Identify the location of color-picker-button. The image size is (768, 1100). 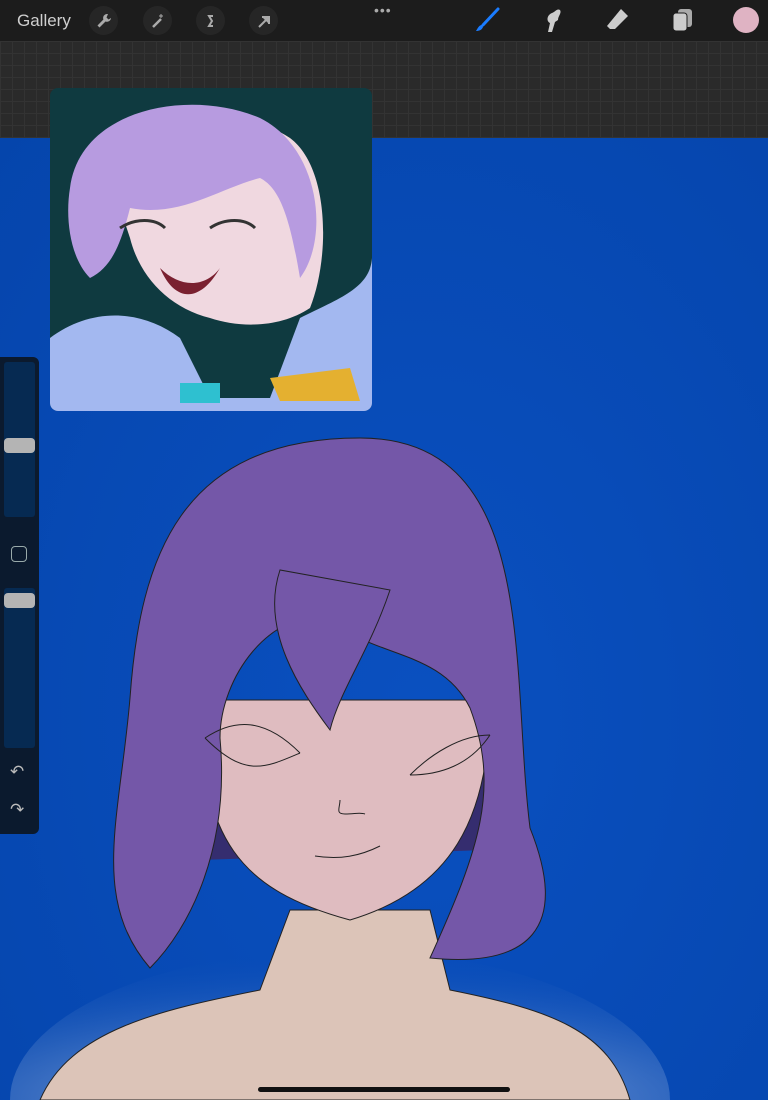
(746, 20).